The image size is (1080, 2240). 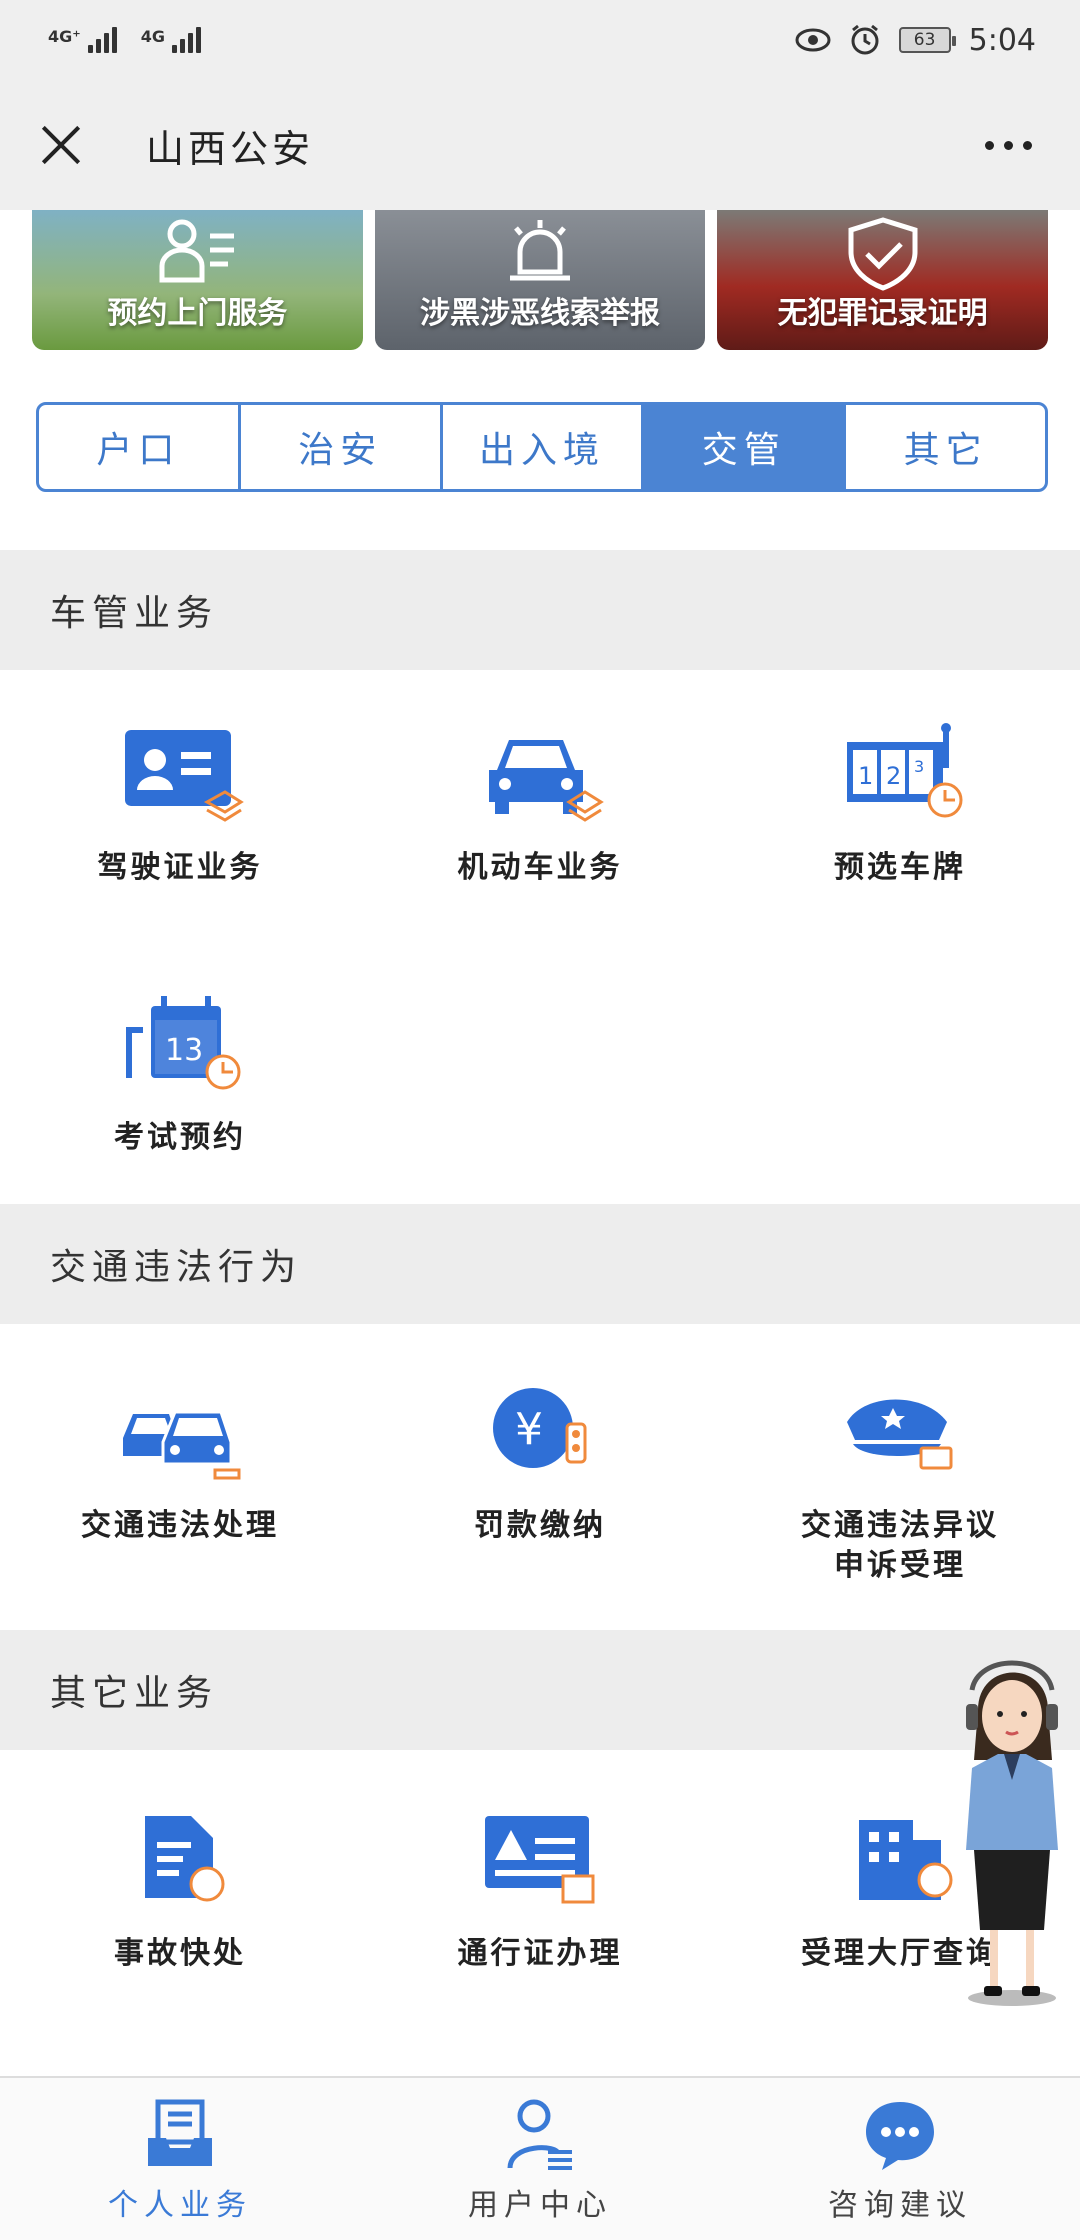 I want to click on banner-crime-report: 涉黑涉恶线索举报, so click(x=540, y=280).